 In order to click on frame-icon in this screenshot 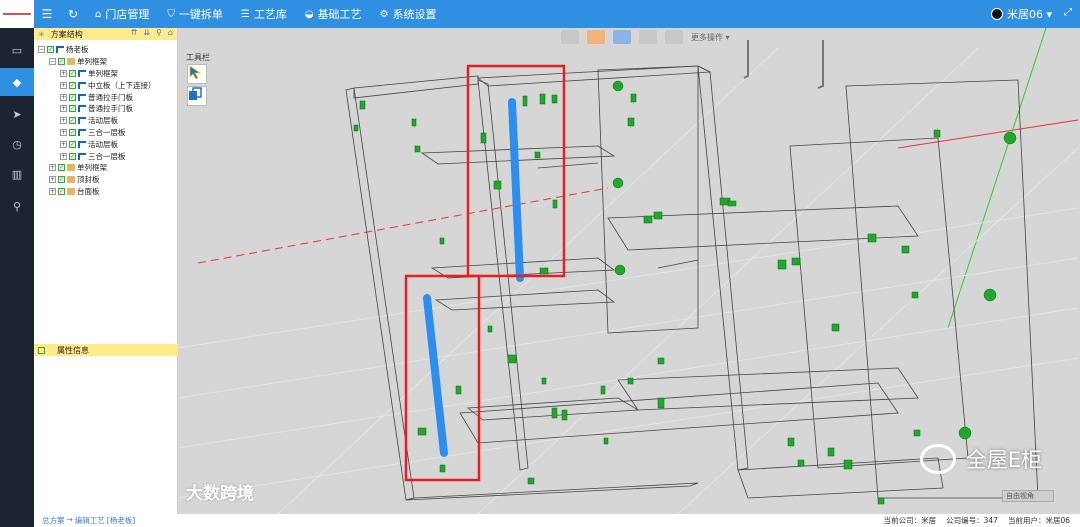, I will do `click(648, 37)`.